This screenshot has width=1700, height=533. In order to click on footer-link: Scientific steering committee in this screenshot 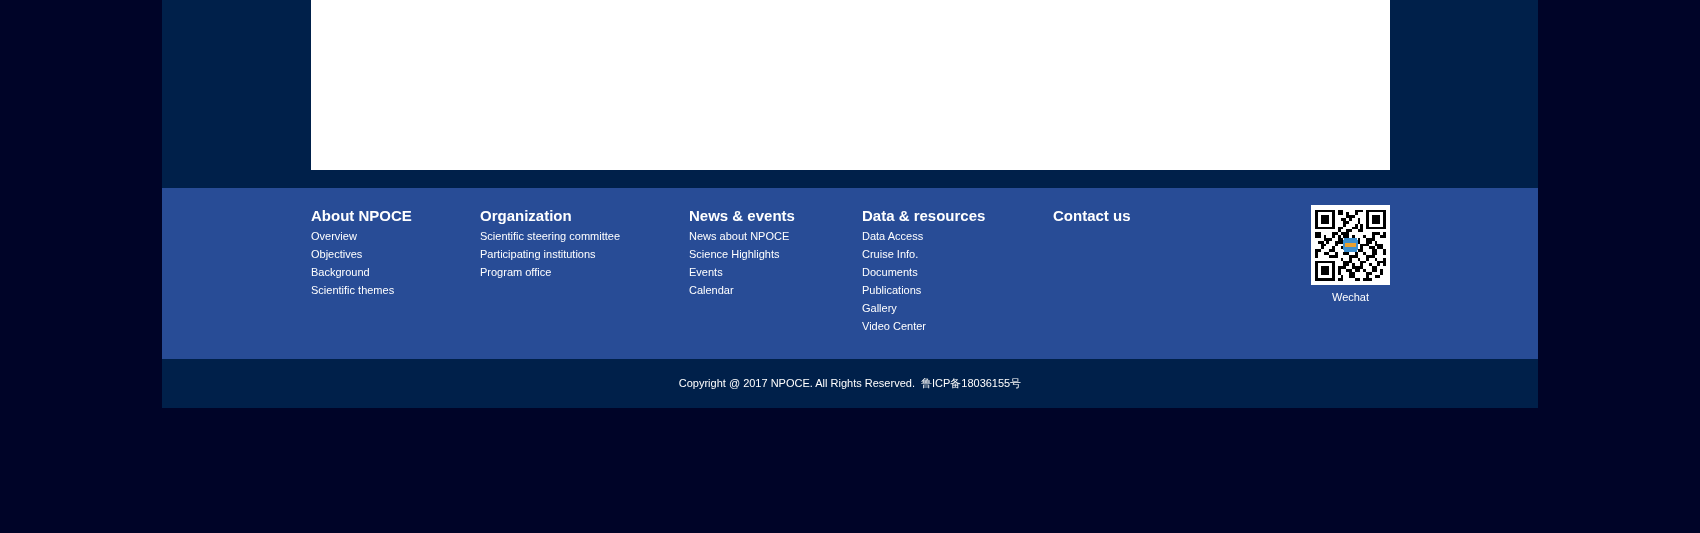, I will do `click(584, 236)`.